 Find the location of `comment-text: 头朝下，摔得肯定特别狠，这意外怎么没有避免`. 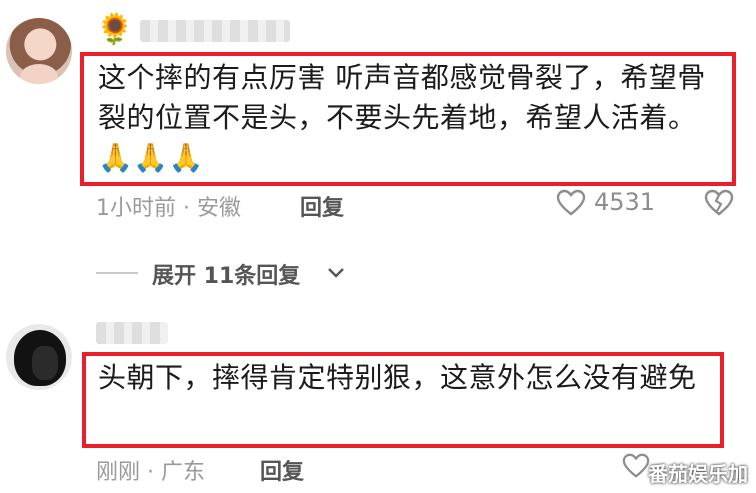

comment-text: 头朝下，摔得肯定特别狠，这意外怎么没有避免 is located at coordinates (397, 377).